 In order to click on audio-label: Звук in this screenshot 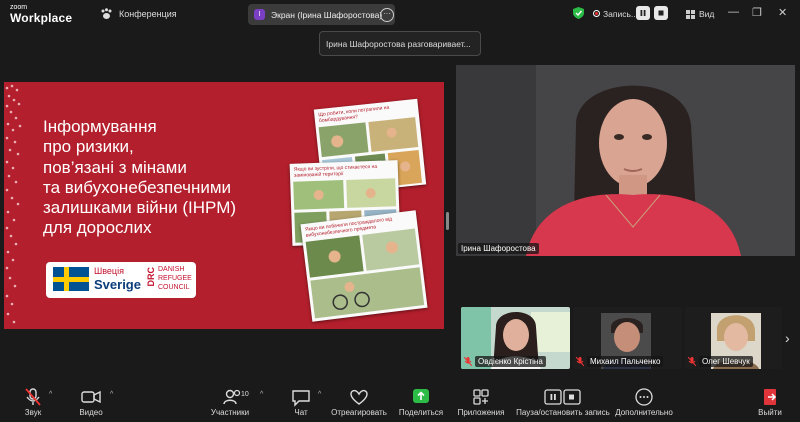, I will do `click(33, 412)`.